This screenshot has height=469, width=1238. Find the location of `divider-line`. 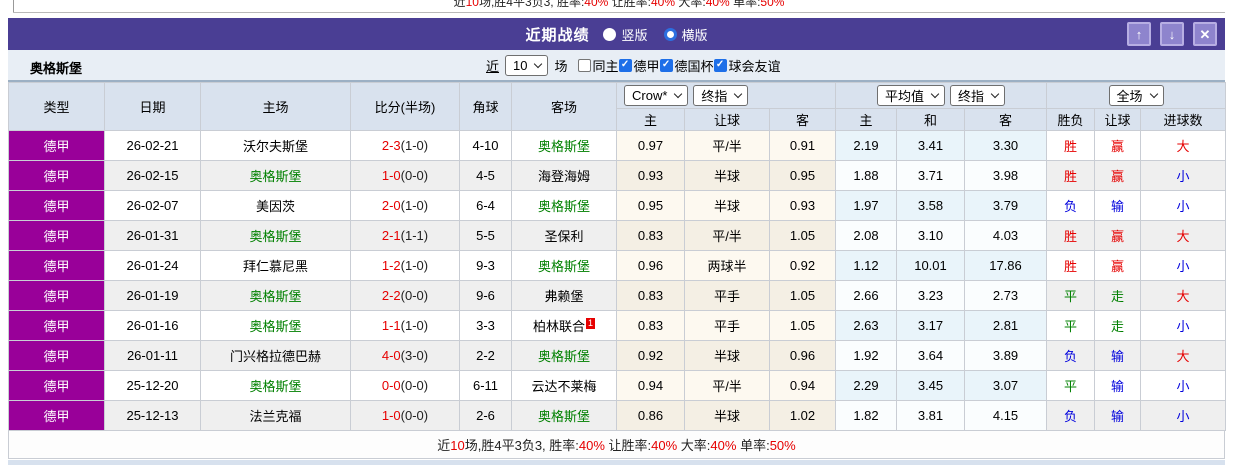

divider-line is located at coordinates (619, 12).